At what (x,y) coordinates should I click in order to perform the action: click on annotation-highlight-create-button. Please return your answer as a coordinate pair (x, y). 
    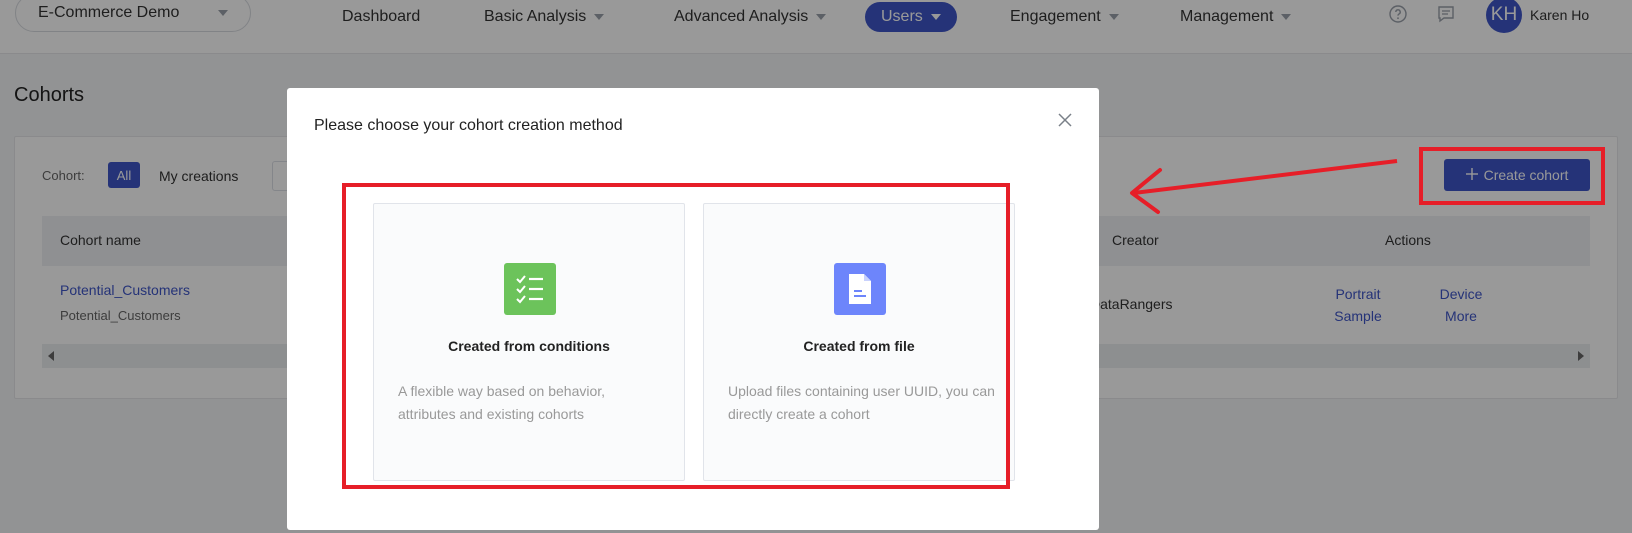
    Looking at the image, I should click on (1512, 176).